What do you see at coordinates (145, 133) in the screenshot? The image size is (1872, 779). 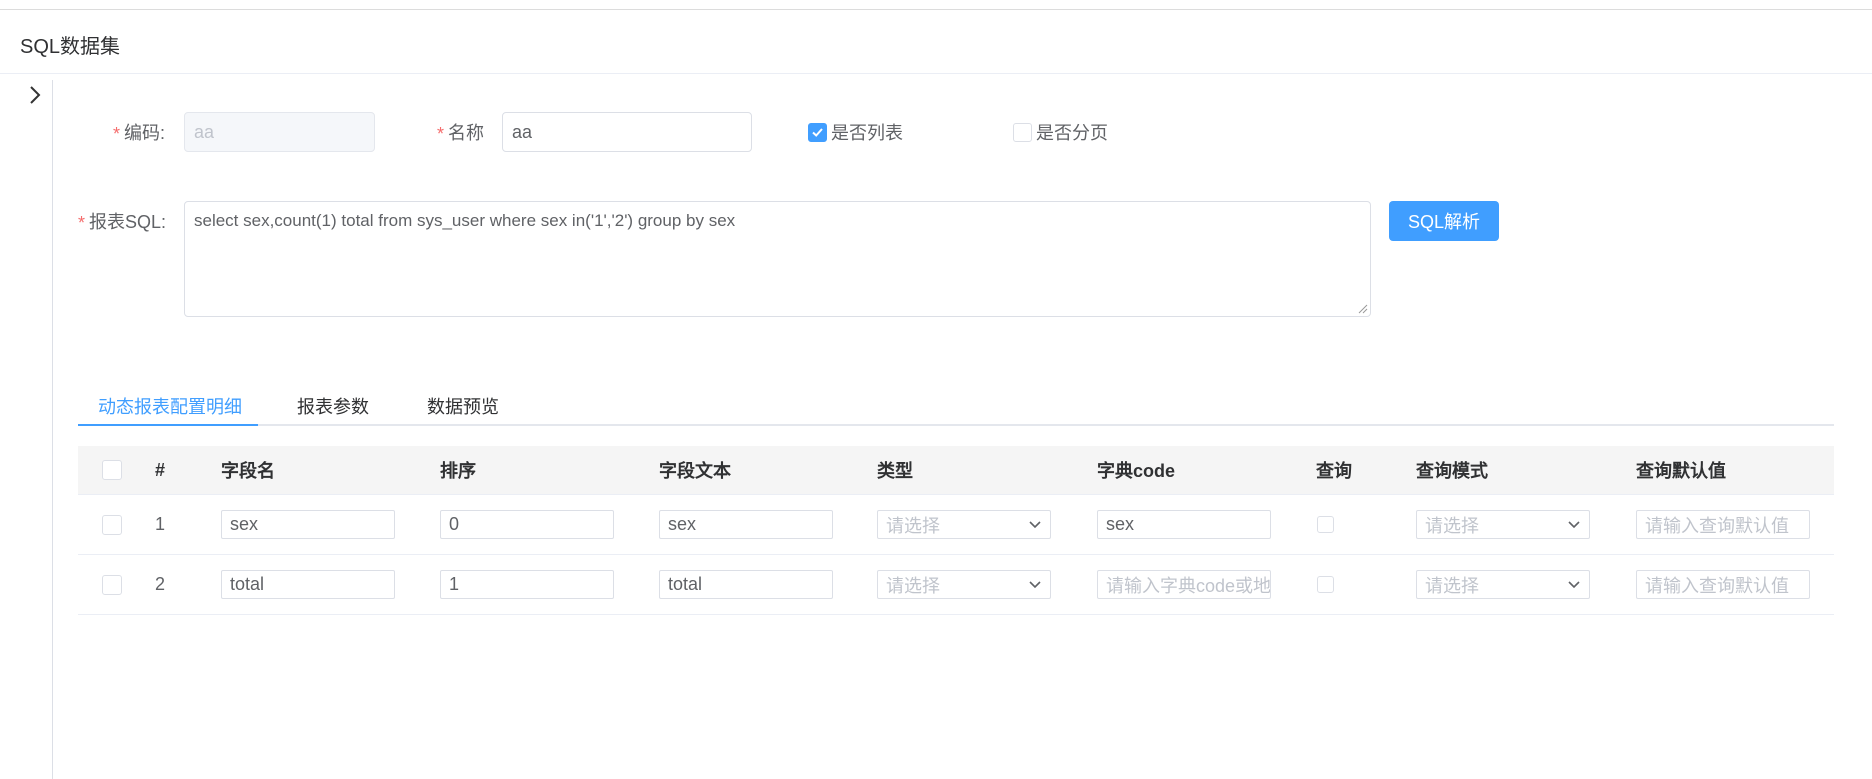 I see `code-label-text: 编码:` at bounding box center [145, 133].